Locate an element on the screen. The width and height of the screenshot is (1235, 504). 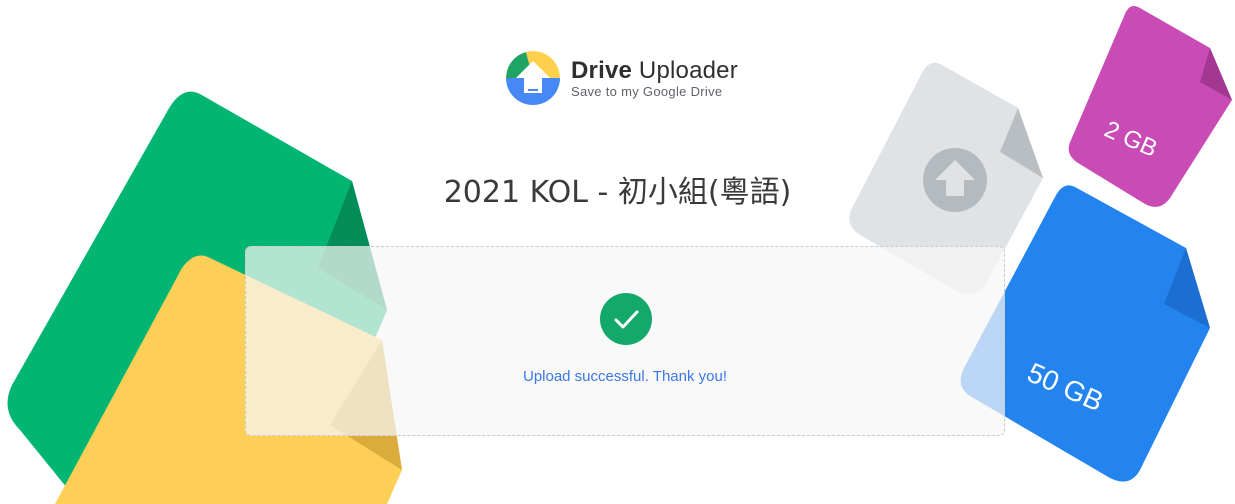
app-tagline: Save to my Google Drive is located at coordinates (647, 91).